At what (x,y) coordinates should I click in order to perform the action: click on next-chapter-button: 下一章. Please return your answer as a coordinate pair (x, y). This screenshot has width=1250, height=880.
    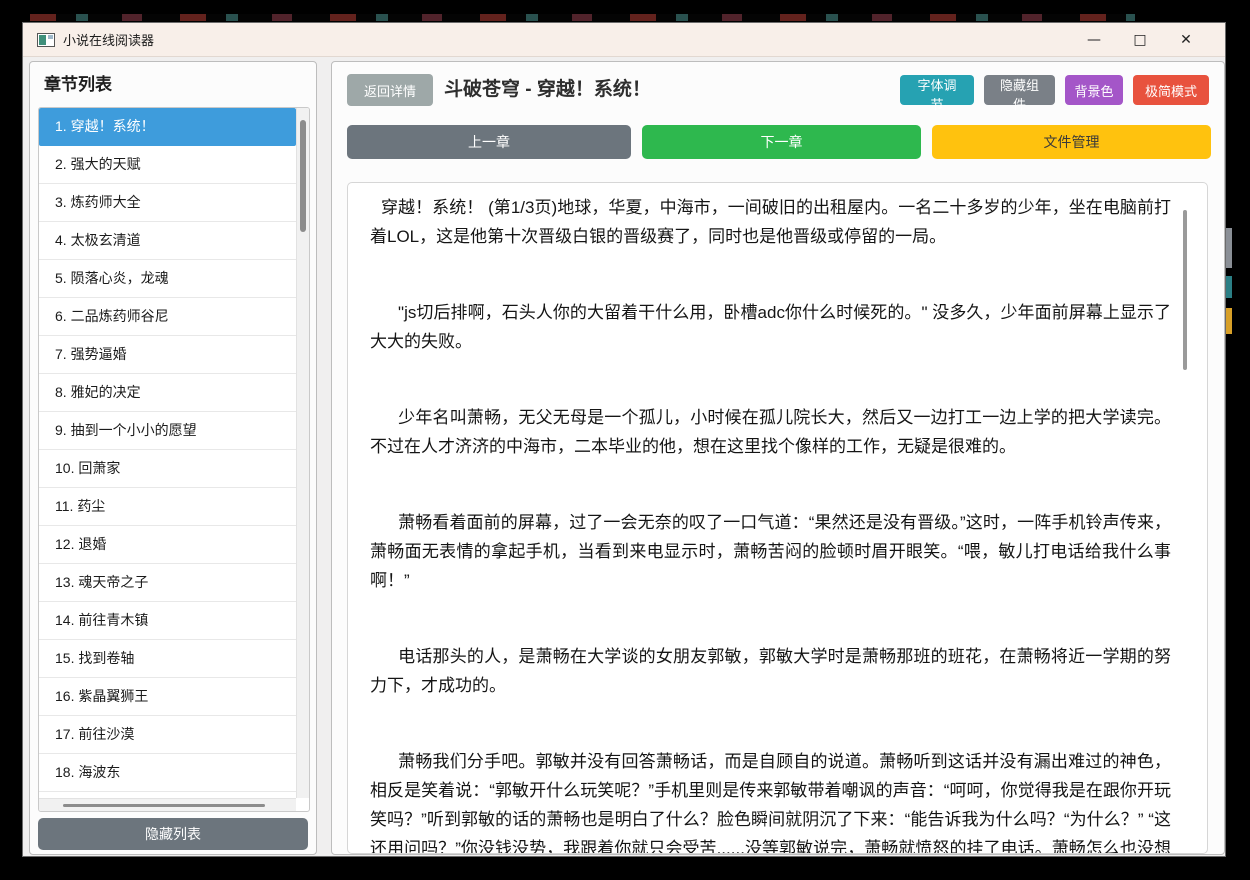
    Looking at the image, I should click on (781, 142).